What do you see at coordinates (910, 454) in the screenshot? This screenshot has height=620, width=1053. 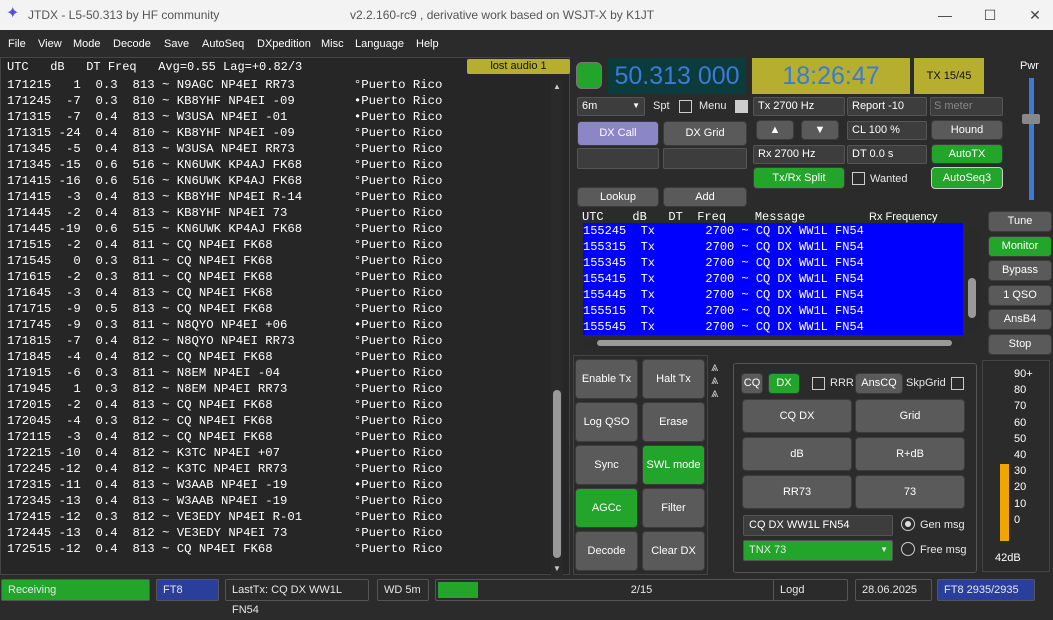 I see `tx-msg-r-db-button: R+dB` at bounding box center [910, 454].